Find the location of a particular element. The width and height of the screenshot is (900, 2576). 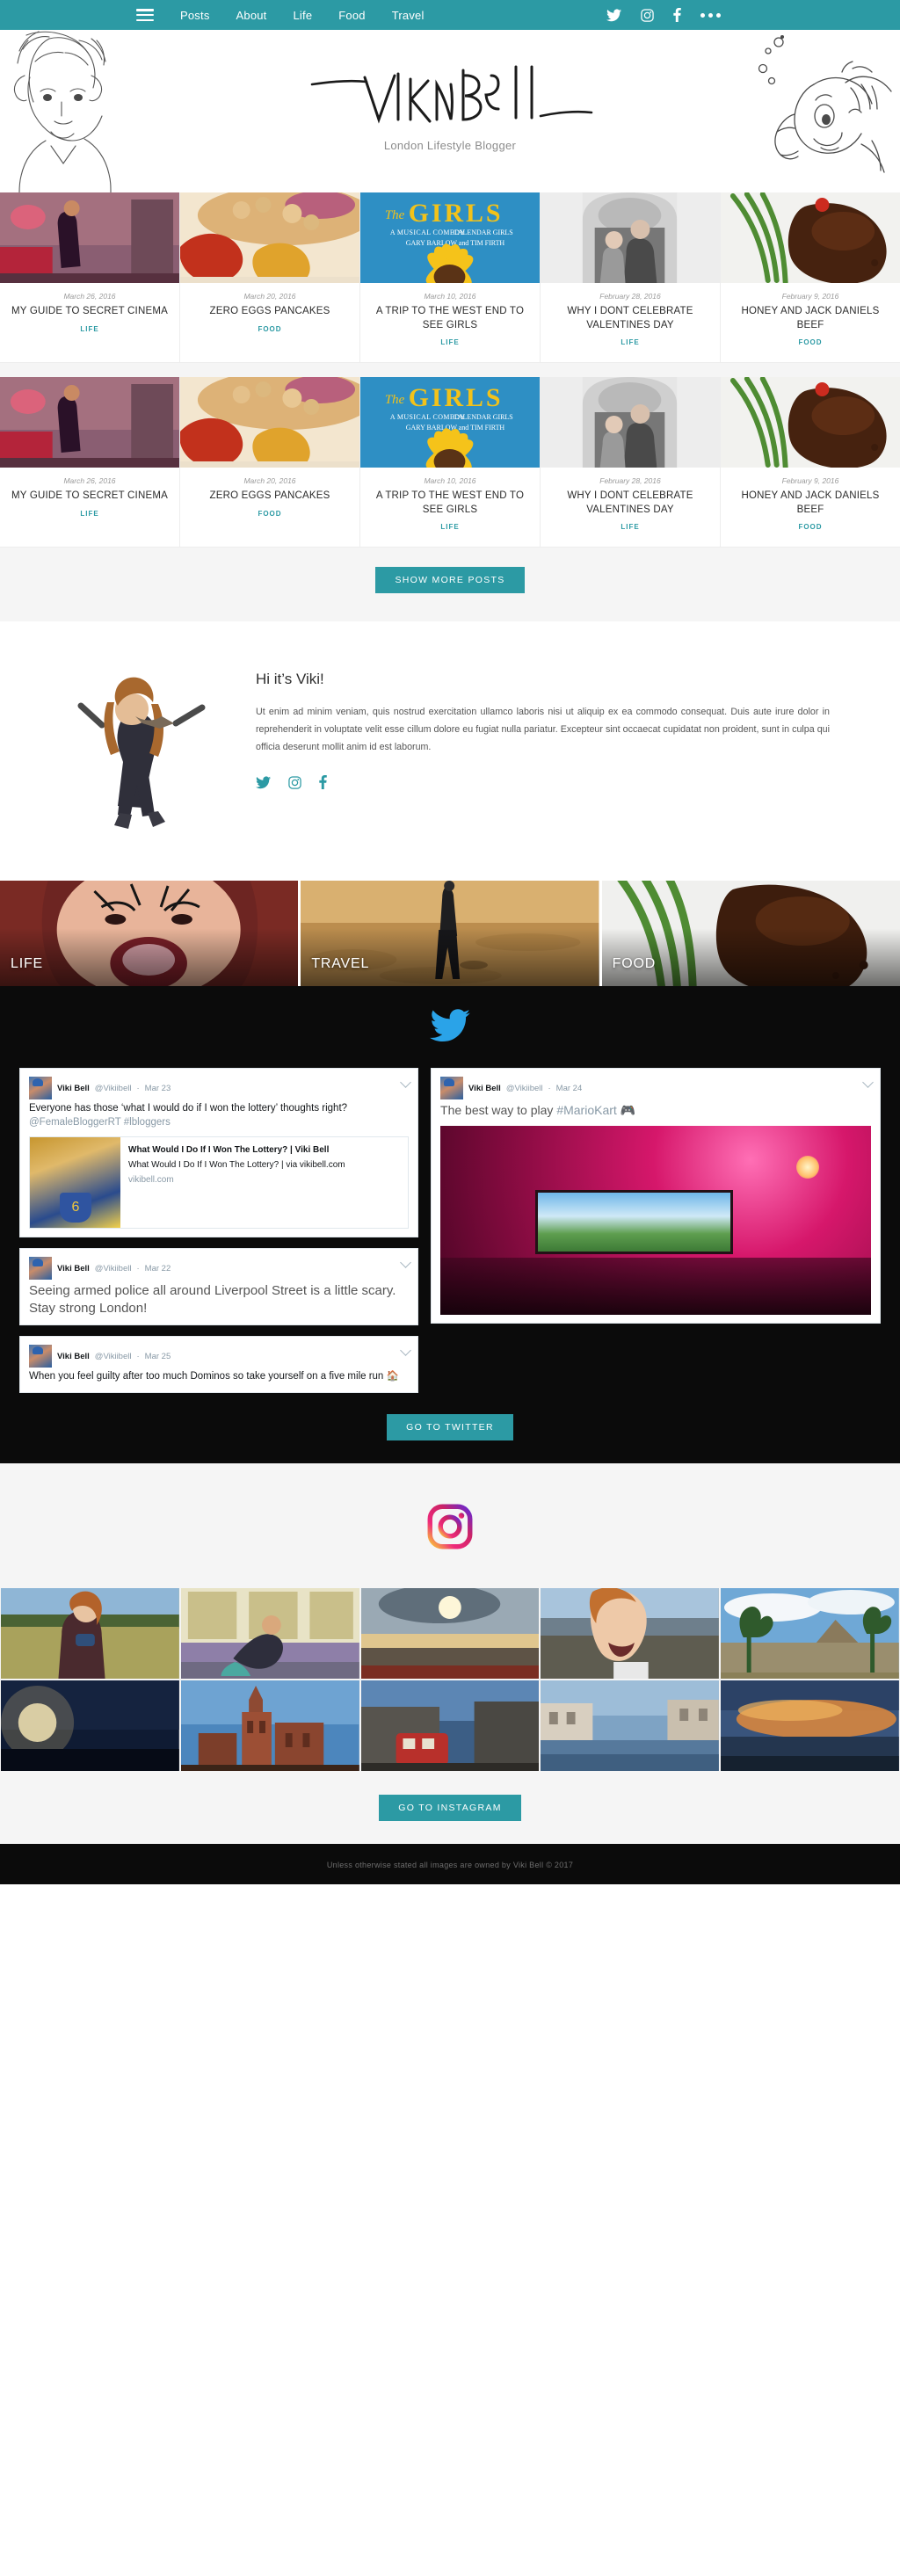

site-tagline: London Lifestyle Blogger is located at coordinates (450, 145).